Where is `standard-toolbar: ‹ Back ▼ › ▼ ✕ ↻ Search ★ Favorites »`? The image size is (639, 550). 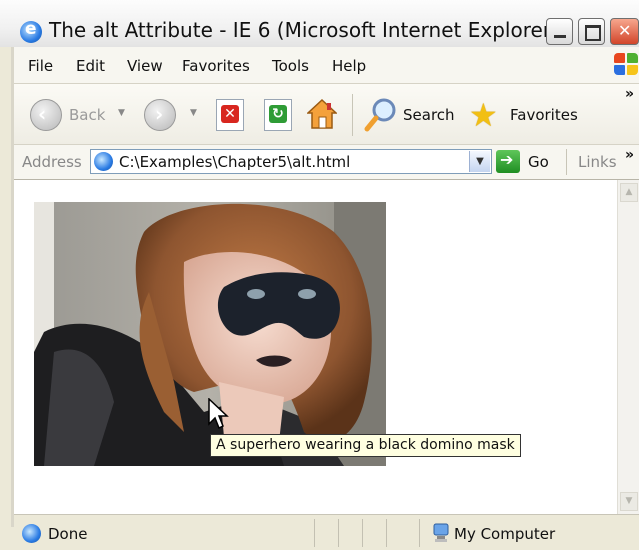 standard-toolbar: ‹ Back ▼ › ▼ ✕ ↻ Search ★ Favorites » is located at coordinates (326, 114).